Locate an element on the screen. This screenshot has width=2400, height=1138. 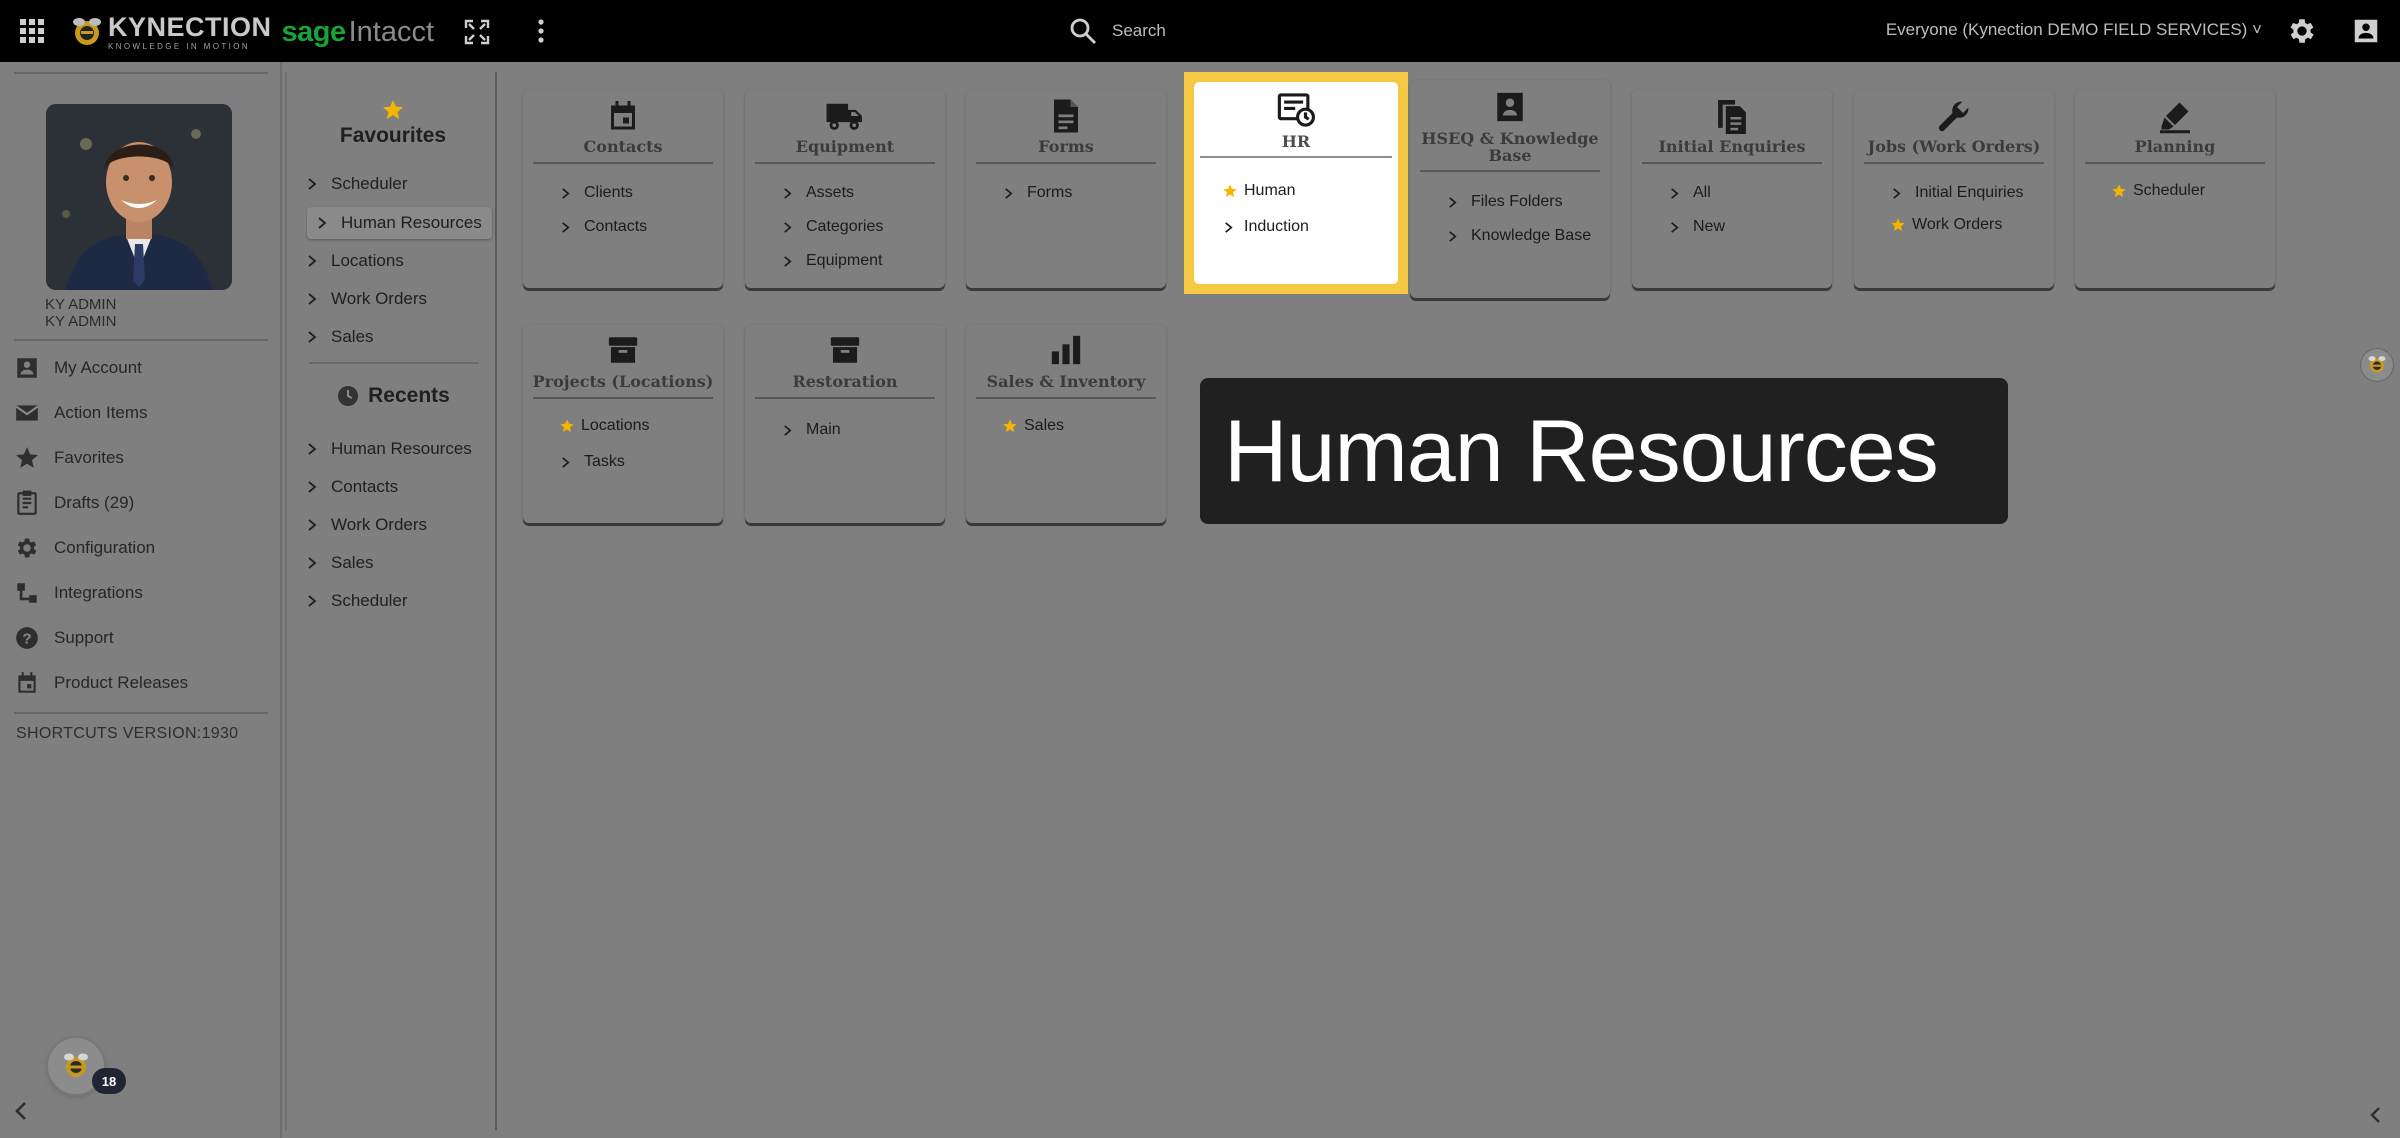
tile-link-categories: Categories is located at coordinates (832, 227).